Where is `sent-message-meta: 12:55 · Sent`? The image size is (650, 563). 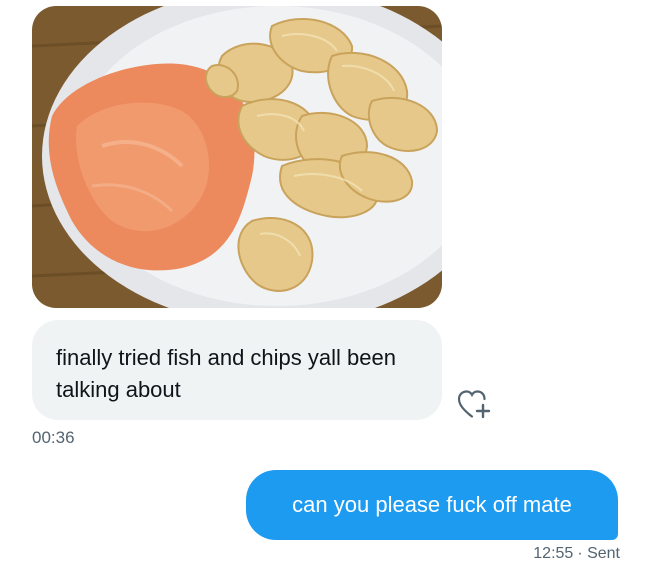 sent-message-meta: 12:55 · Sent is located at coordinates (576, 554).